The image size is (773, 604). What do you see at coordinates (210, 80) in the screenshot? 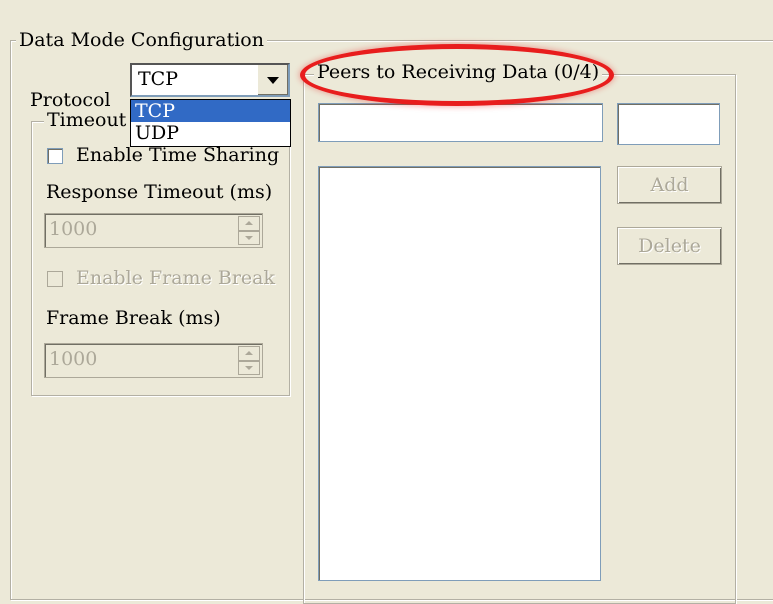
I see `protocol-combobox: TCP` at bounding box center [210, 80].